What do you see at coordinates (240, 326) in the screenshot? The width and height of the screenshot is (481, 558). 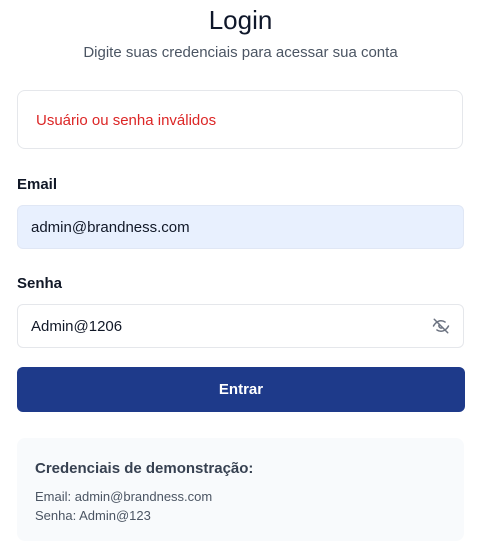 I see `password-field` at bounding box center [240, 326].